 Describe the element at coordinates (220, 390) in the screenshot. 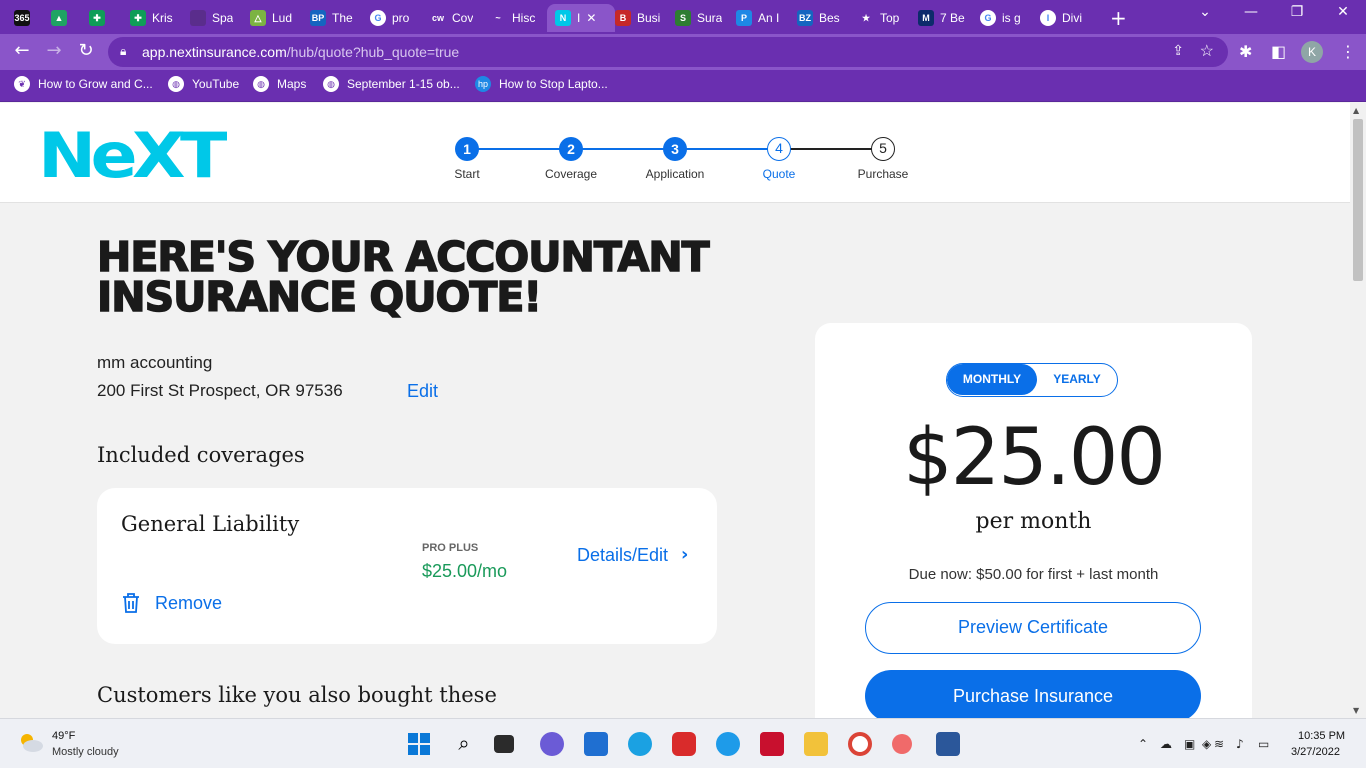

I see `business-address: 200 First St Prospect, OR 97536` at that location.